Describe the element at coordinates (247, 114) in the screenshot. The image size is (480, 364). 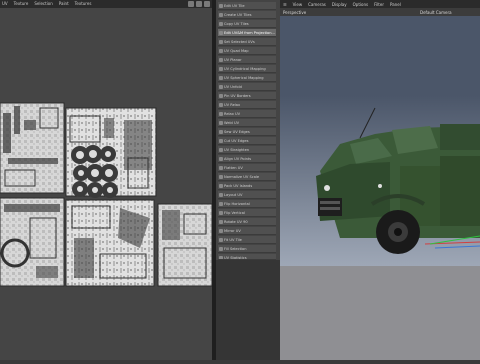
I see `command-item: Relax UV` at that location.